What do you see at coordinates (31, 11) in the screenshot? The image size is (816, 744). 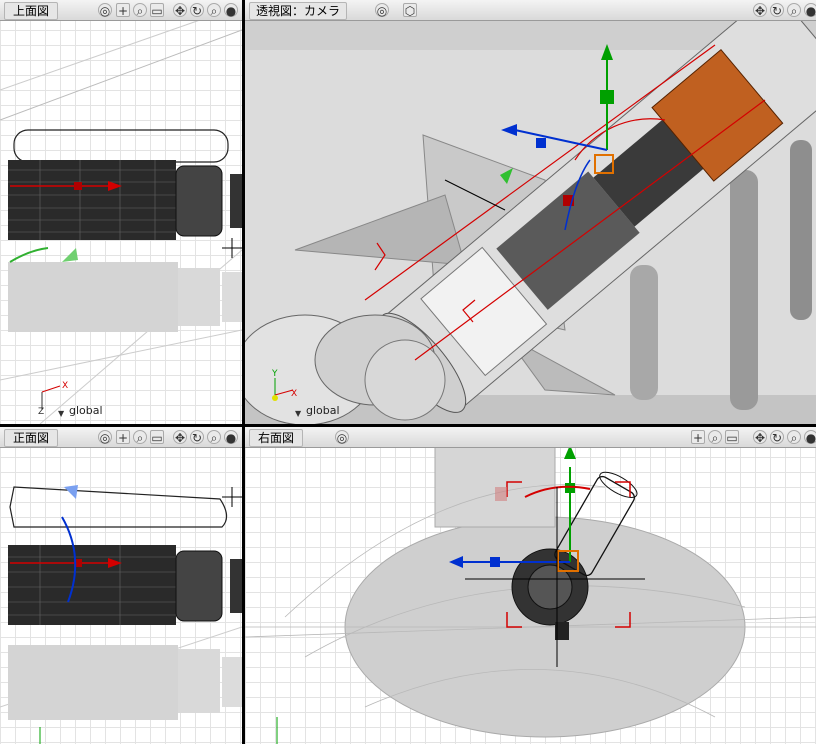 I see `viewport-title: 上面図` at bounding box center [31, 11].